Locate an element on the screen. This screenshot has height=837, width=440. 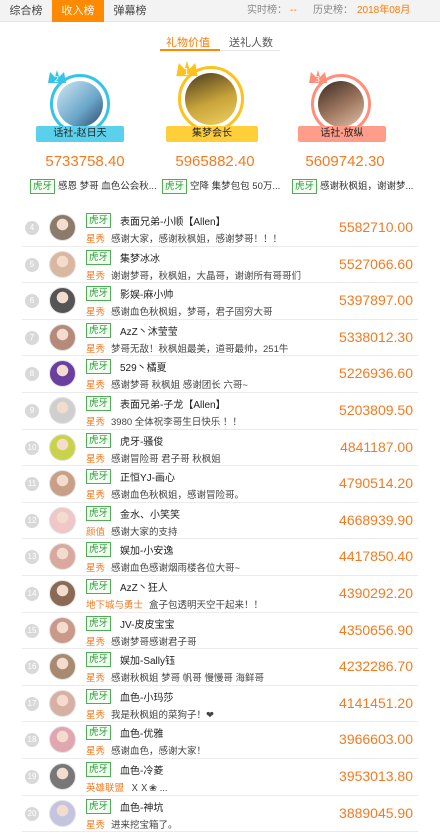
ranking-row: 15 虎牙 JV-皮皮宝宝 星秀 感谢梦哥感谢君子哥 4350656.90 is located at coordinates (220, 631).